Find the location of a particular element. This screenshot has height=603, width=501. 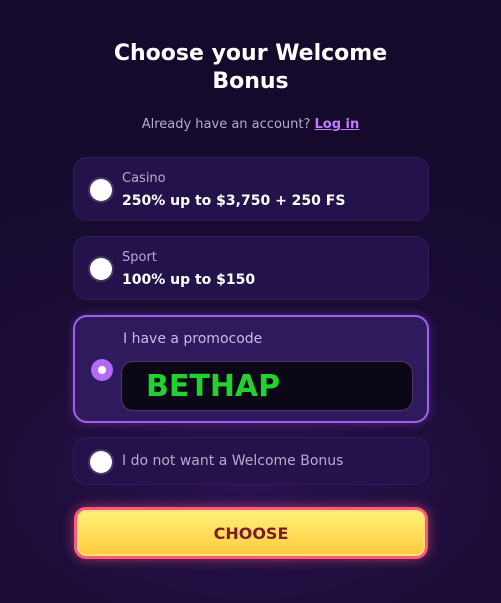

login-prompt-row: Already have an account? Log in is located at coordinates (250, 124).